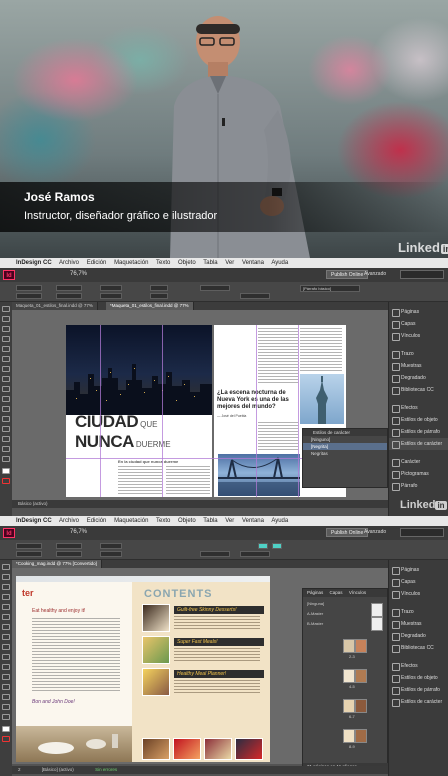 The width and height of the screenshot is (448, 776). I want to click on dock-pictogramas: Pictogramas, so click(418, 474).